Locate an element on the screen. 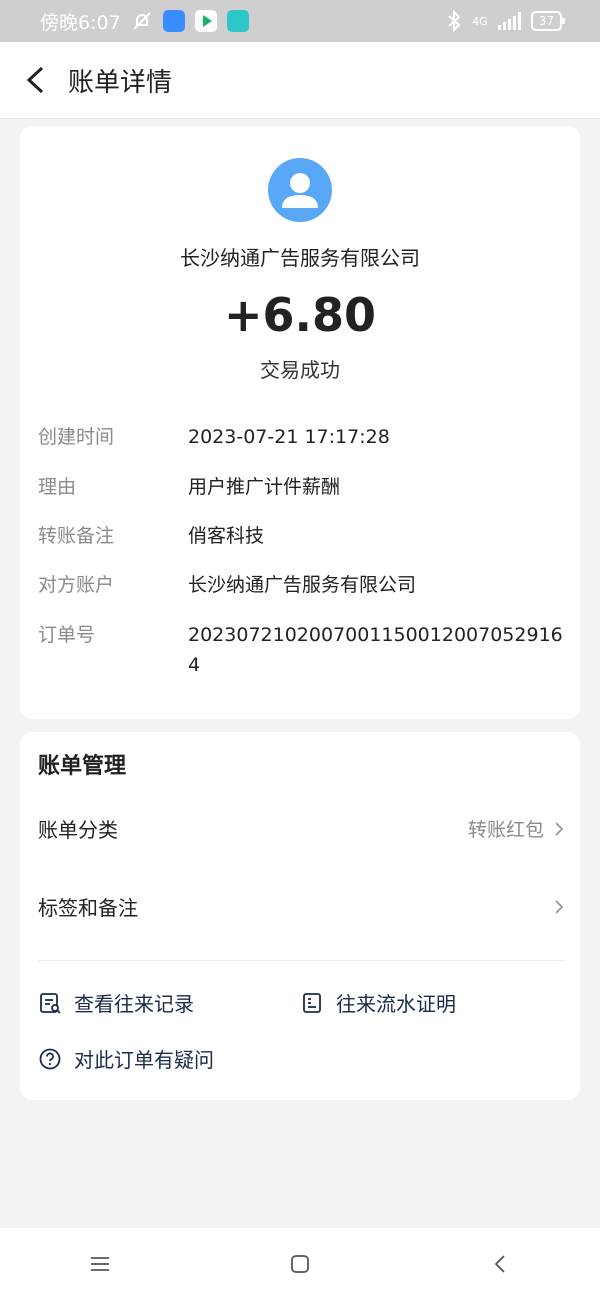 This screenshot has height=1300, width=600. back-button is located at coordinates (500, 1264).